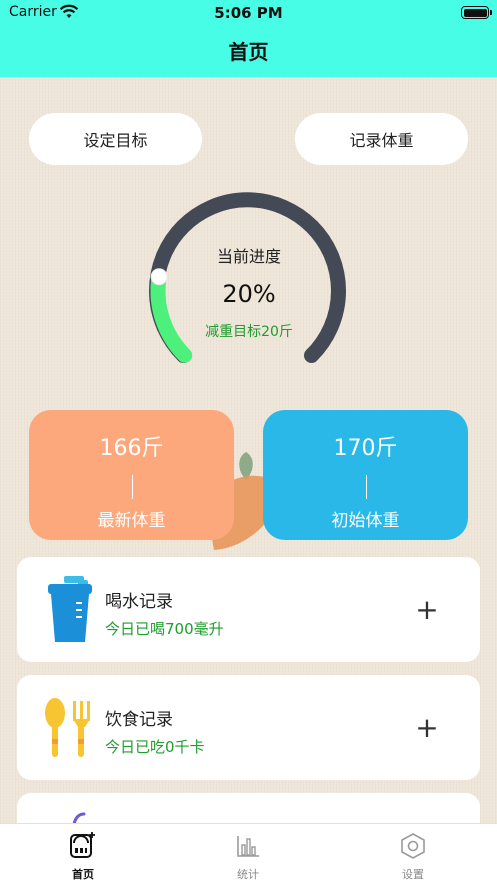  Describe the element at coordinates (248, 857) in the screenshot. I see `tab-stats: 统计` at that location.